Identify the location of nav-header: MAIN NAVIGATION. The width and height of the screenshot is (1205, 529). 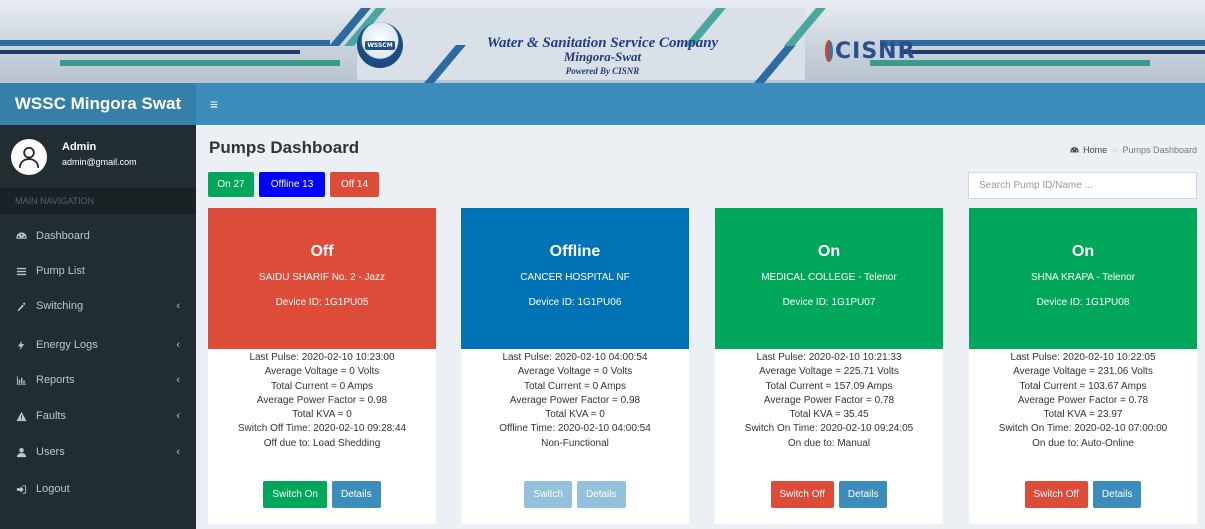
(98, 201).